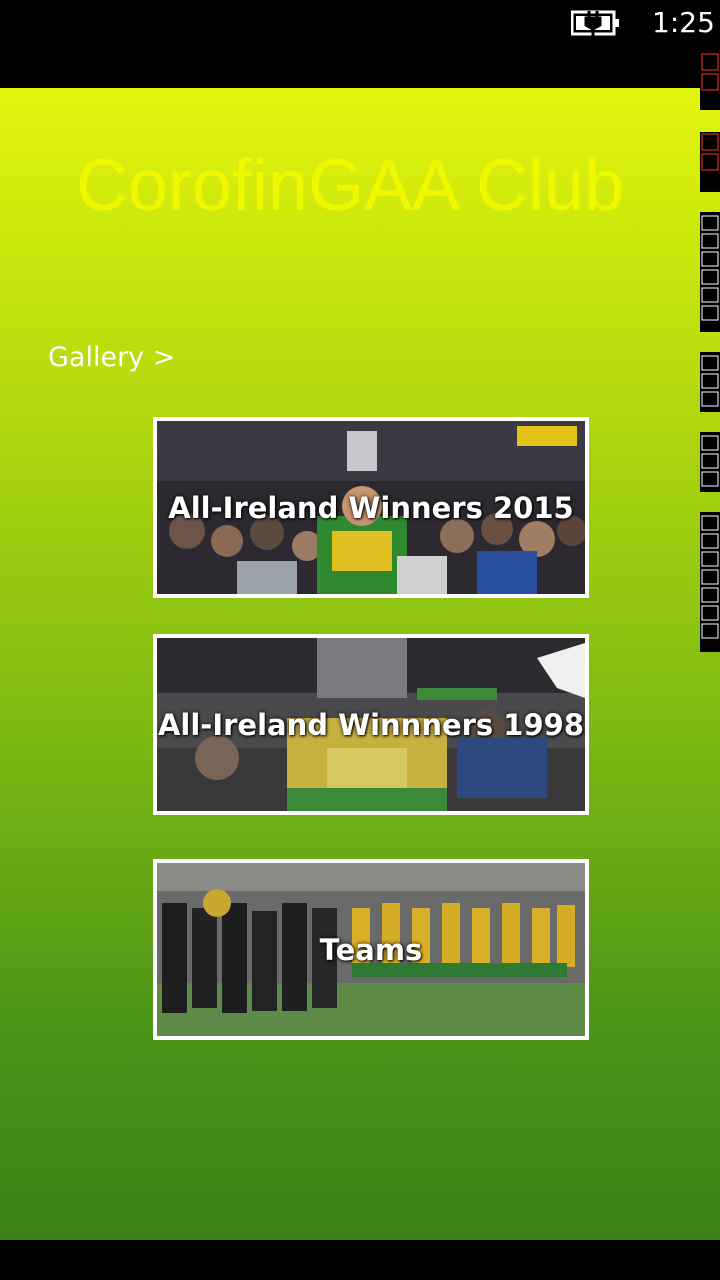  I want to click on tile-photo: All-Ireland Winnners 1998, so click(371, 724).